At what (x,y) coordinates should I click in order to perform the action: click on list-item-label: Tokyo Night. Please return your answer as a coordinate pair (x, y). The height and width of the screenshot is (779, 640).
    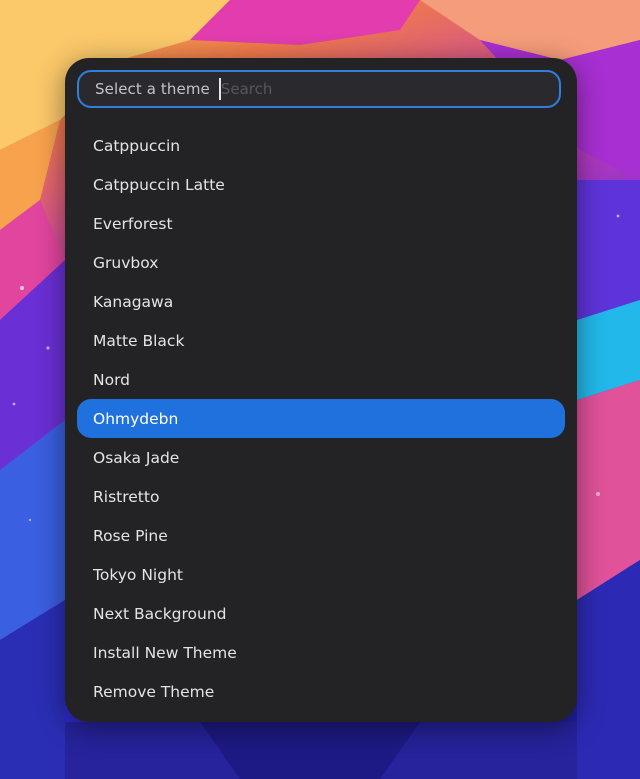
    Looking at the image, I should click on (138, 574).